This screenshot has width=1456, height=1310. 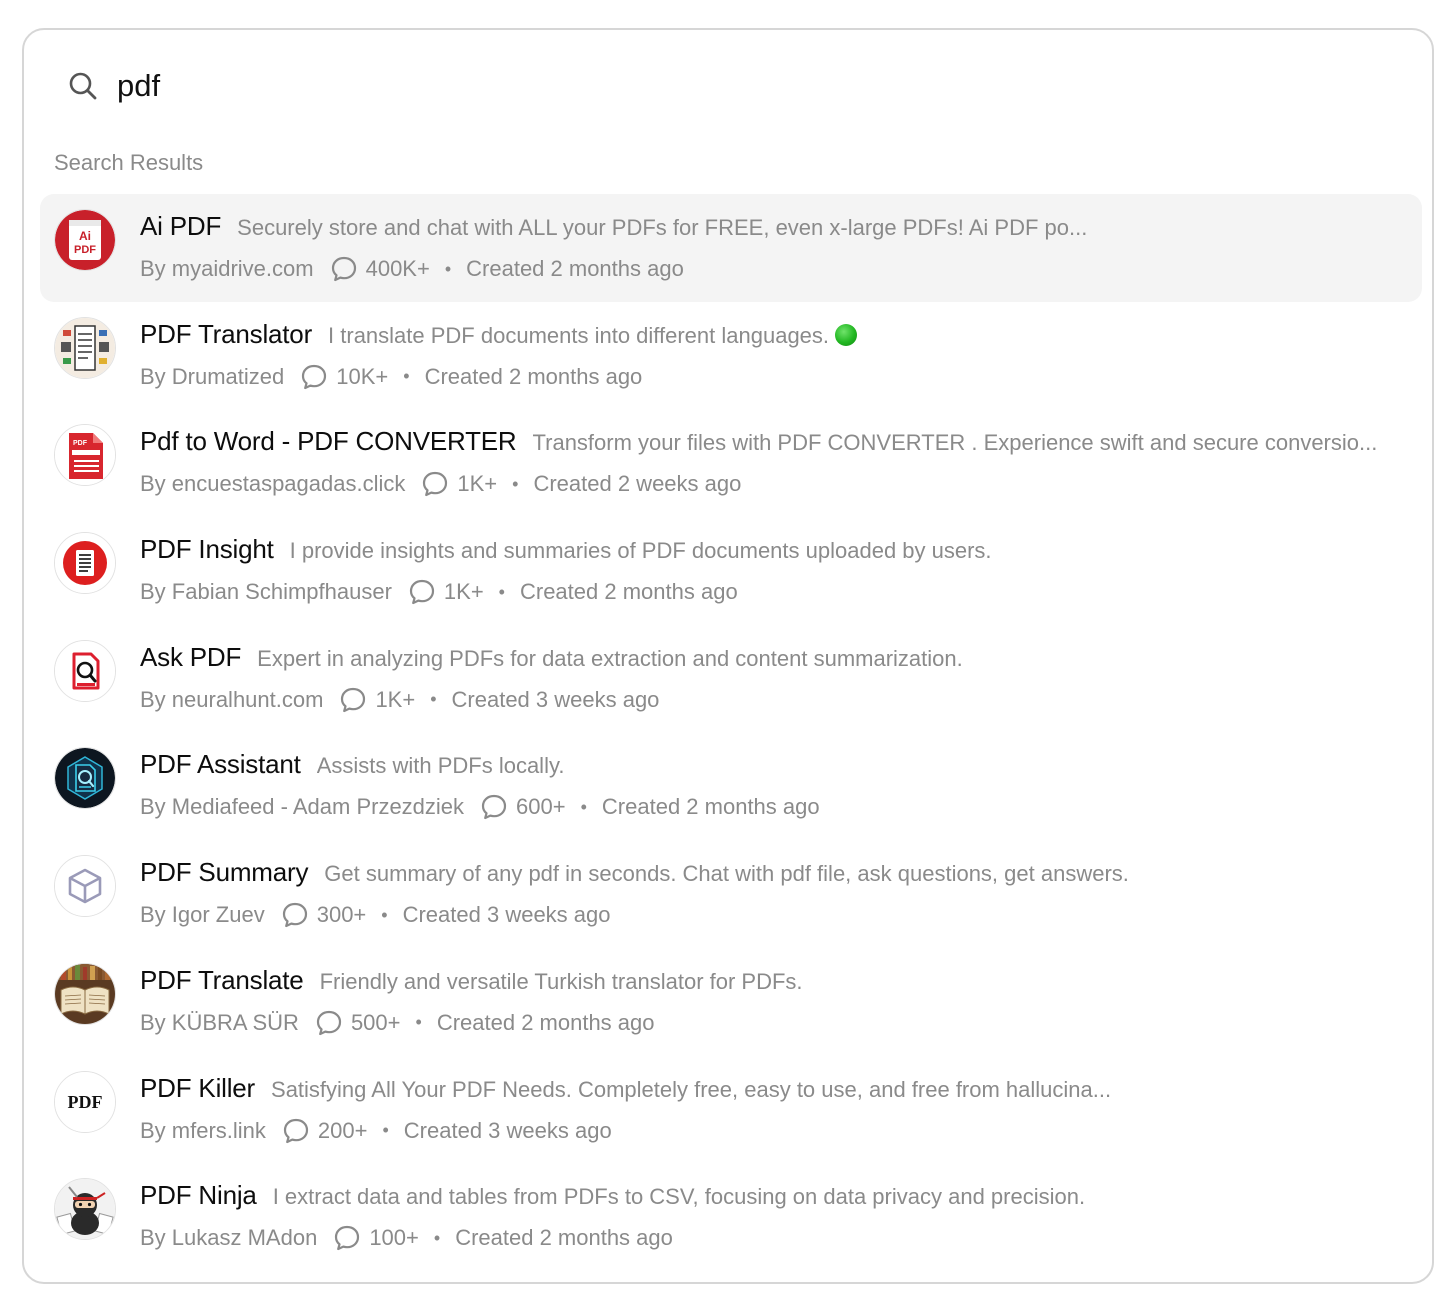 What do you see at coordinates (417, 86) in the screenshot?
I see `search-input` at bounding box center [417, 86].